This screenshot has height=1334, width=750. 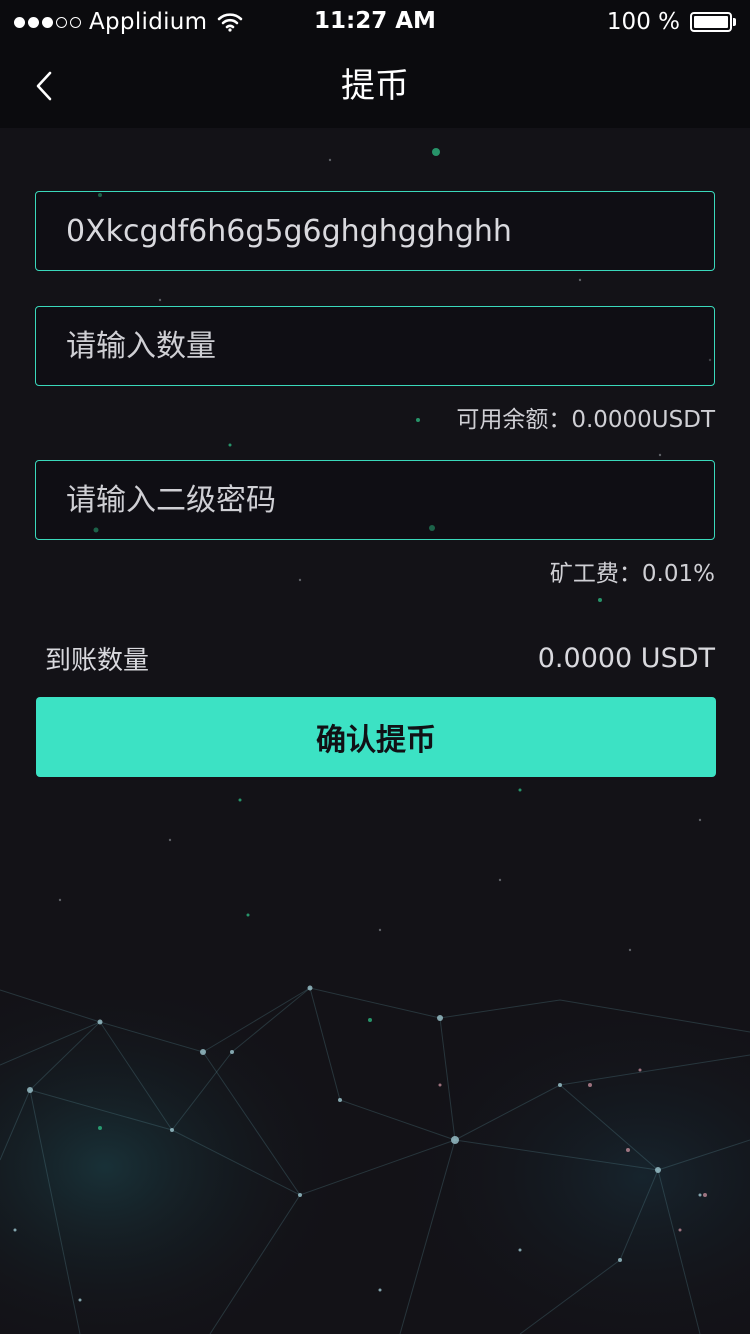 What do you see at coordinates (380, 658) in the screenshot?
I see `receive-amount-row: 到账数量 0.0000 USDT` at bounding box center [380, 658].